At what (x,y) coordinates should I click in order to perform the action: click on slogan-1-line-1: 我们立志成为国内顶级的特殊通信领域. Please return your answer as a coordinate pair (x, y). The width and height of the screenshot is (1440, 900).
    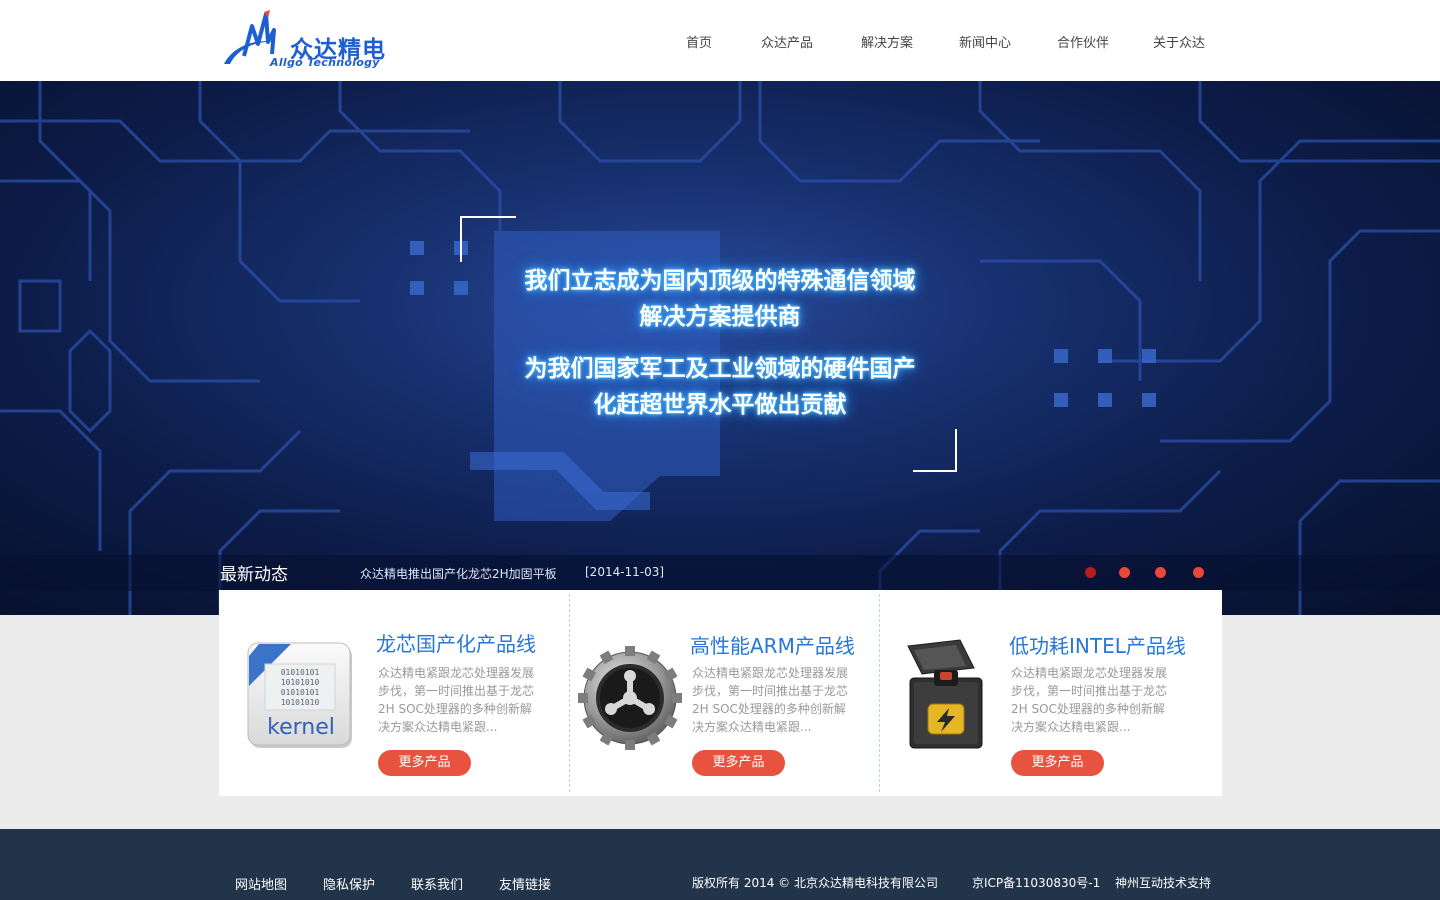
    Looking at the image, I should click on (720, 281).